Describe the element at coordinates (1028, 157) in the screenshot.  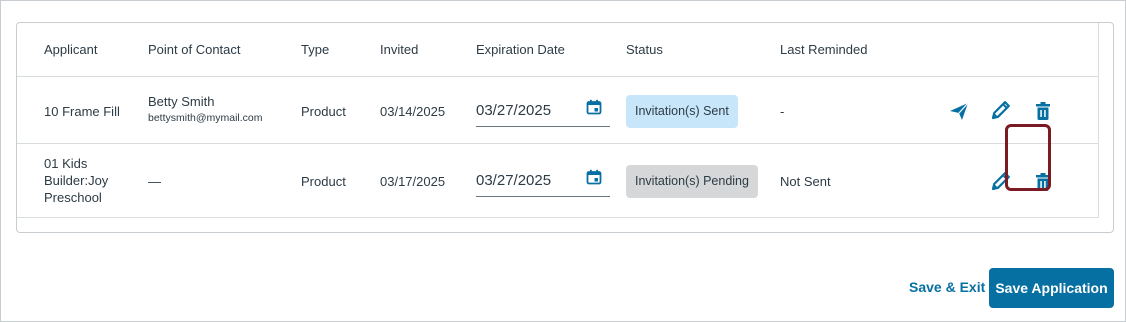
I see `delete-highlight-box` at that location.